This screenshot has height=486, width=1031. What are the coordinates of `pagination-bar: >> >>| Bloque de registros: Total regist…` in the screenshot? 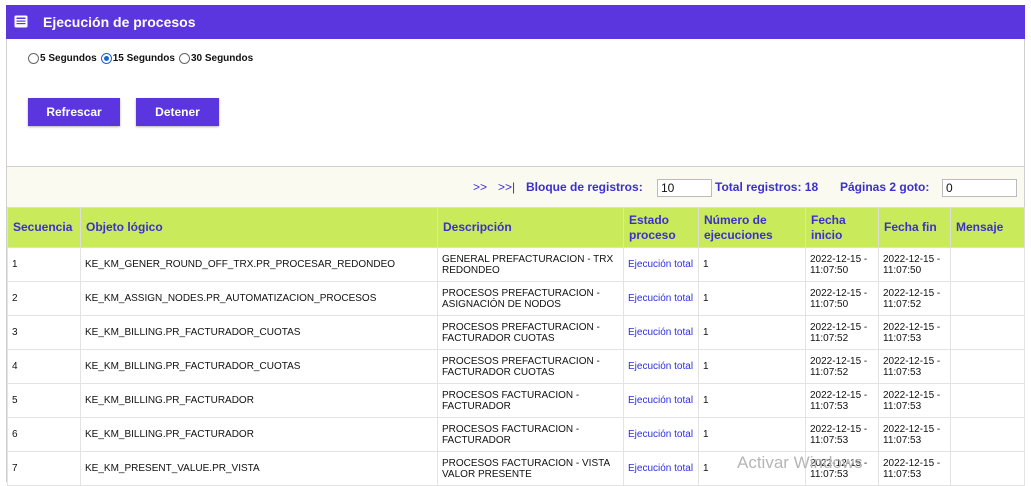 It's located at (515, 187).